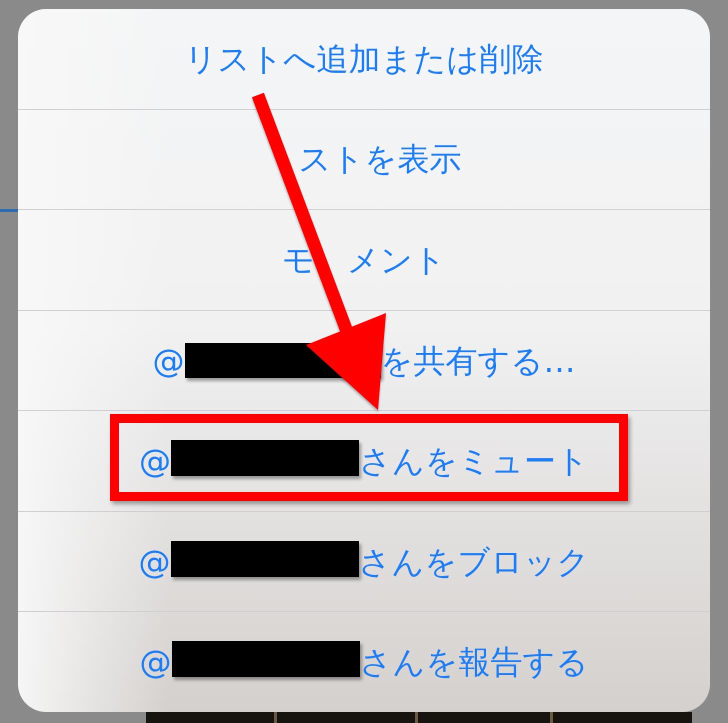 The height and width of the screenshot is (723, 728). What do you see at coordinates (364, 59) in the screenshot?
I see `menu-item: リストへ追加または削除` at bounding box center [364, 59].